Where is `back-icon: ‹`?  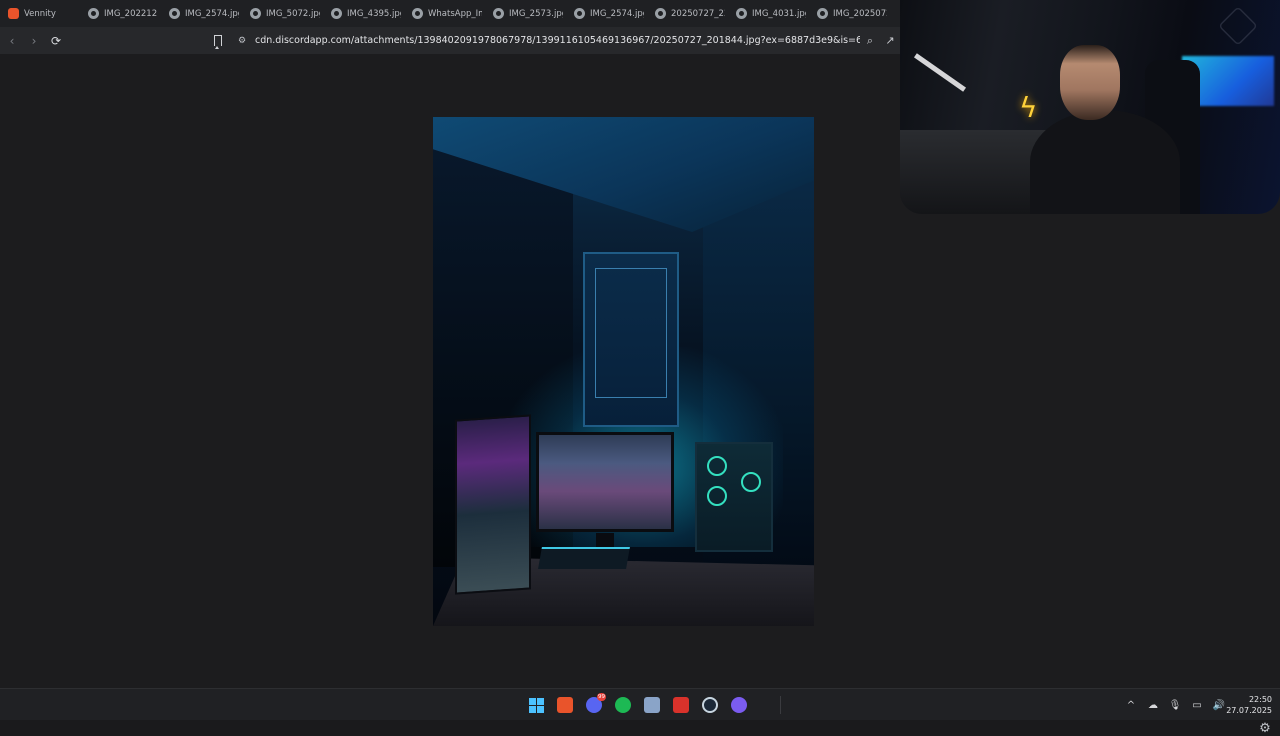
back-icon: ‹ is located at coordinates (12, 40).